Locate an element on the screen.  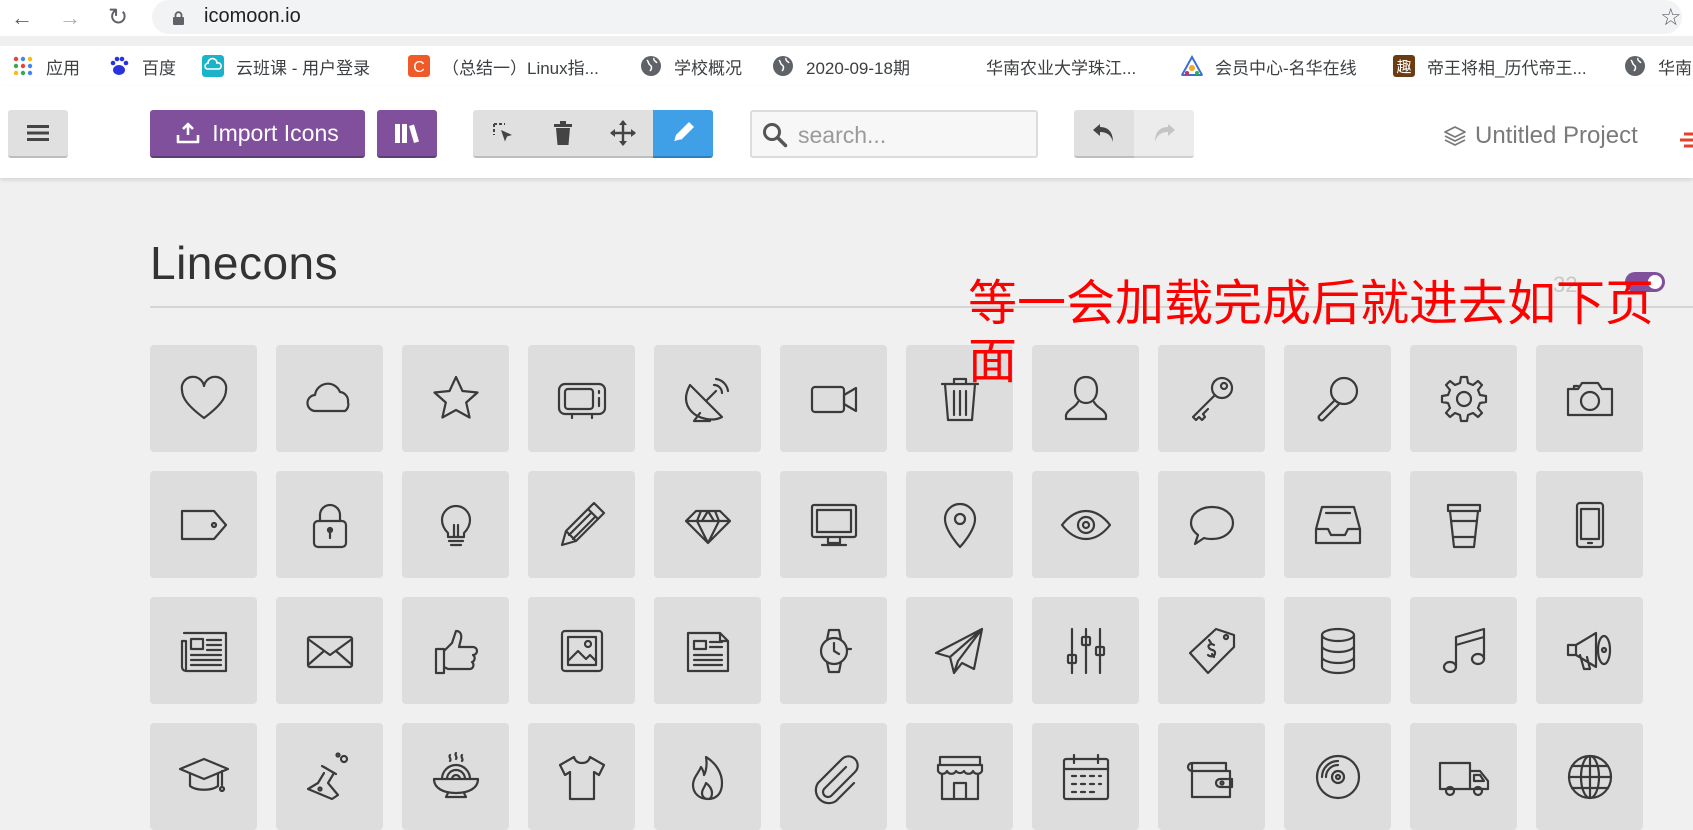
qu-character-icon: 趣 is located at coordinates (1404, 66).